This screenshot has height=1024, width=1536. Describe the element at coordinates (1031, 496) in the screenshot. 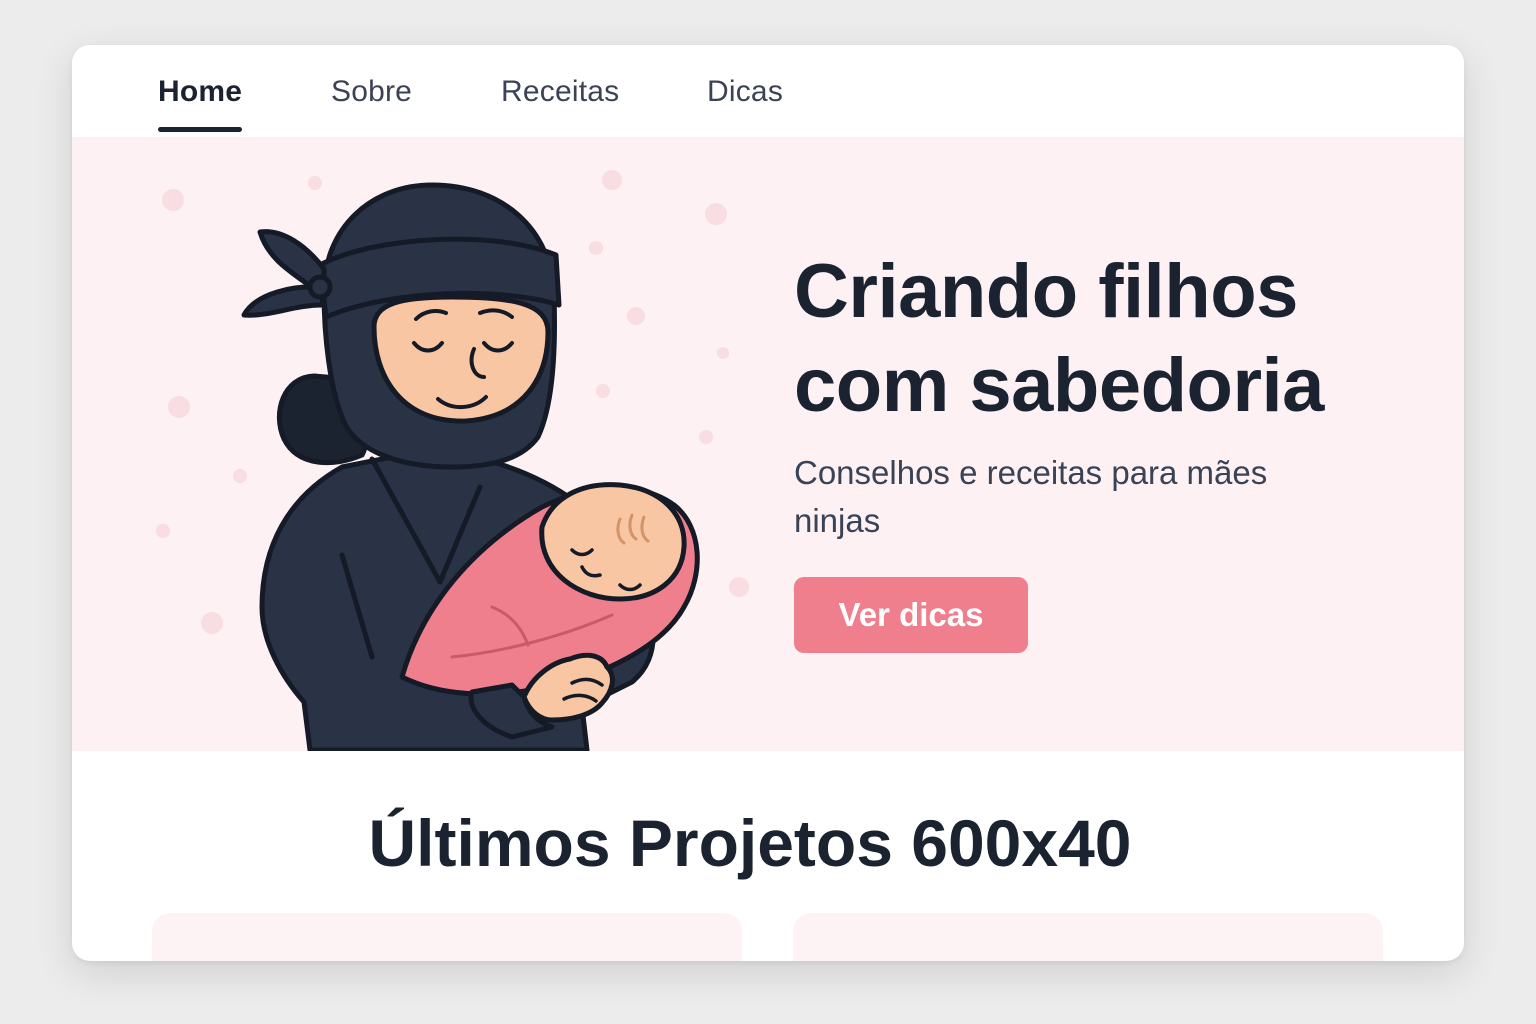

I see `hero-subtitle: Conselhos e receitas para mães ninjas` at that location.